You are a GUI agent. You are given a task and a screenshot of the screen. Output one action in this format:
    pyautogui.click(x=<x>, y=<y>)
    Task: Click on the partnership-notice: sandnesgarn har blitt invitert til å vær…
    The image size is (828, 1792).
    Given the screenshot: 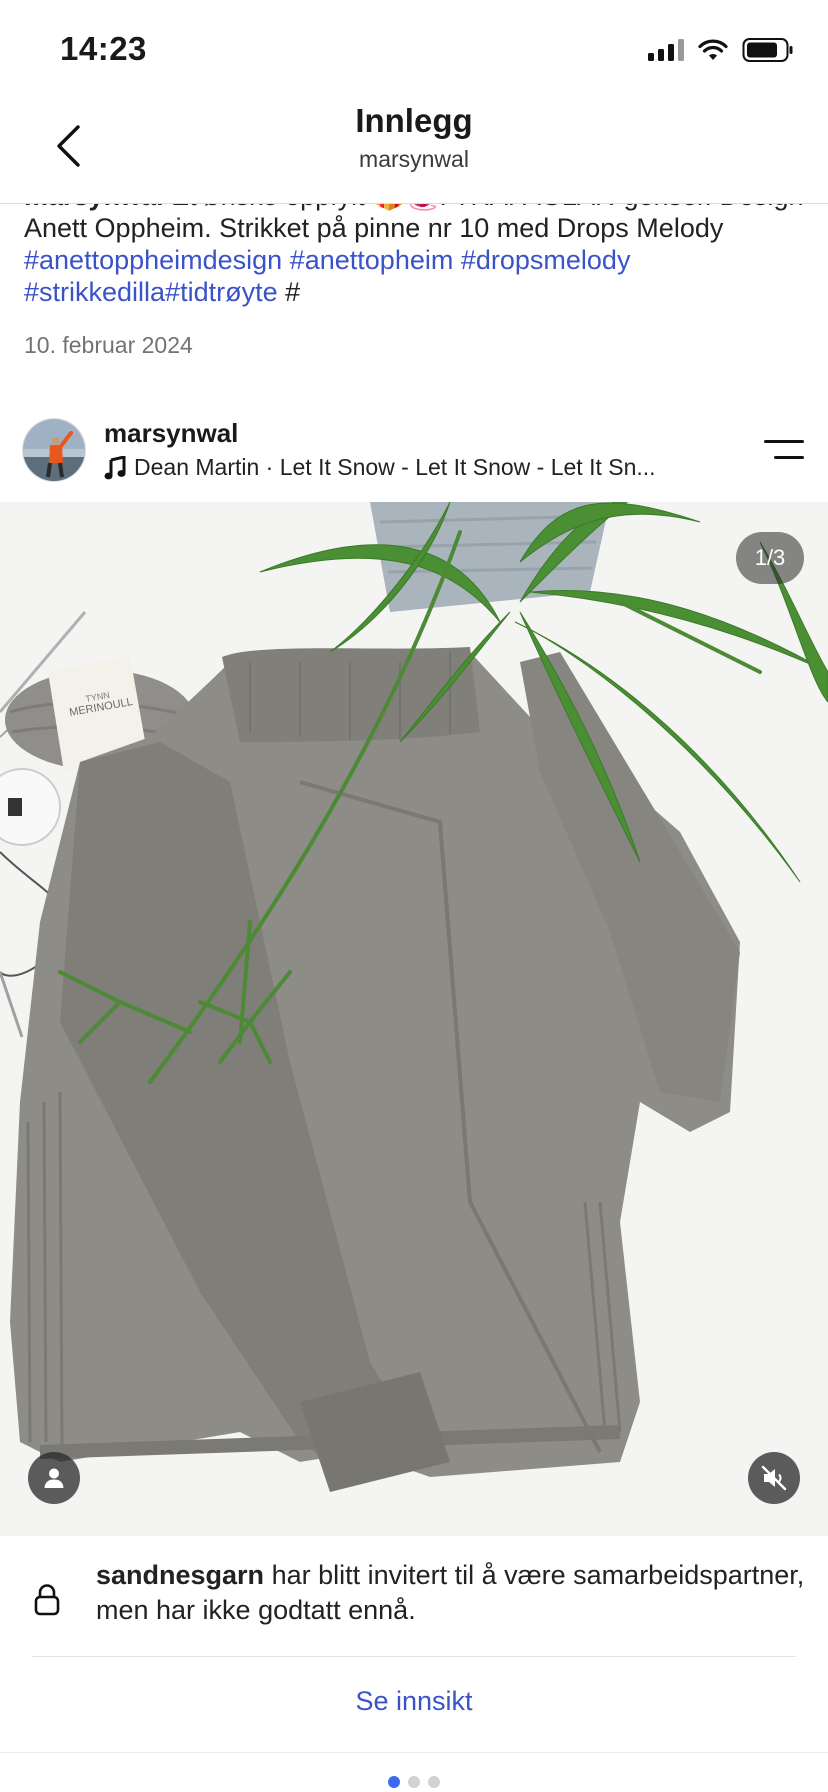 What is the action you would take?
    pyautogui.click(x=414, y=1596)
    